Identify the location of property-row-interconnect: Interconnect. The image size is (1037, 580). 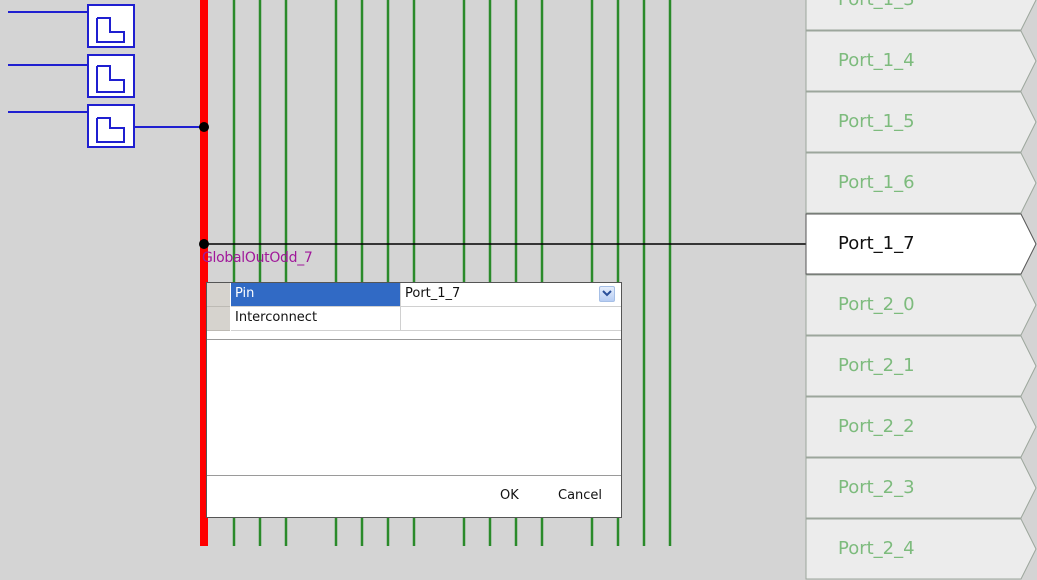
(414, 319).